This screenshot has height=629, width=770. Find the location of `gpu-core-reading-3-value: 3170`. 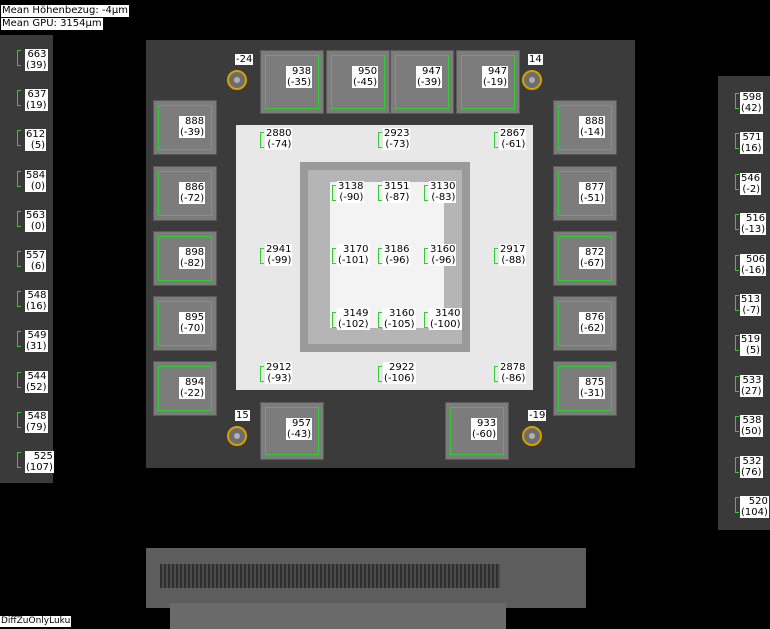

gpu-core-reading-3-value: 3170 is located at coordinates (356, 249).